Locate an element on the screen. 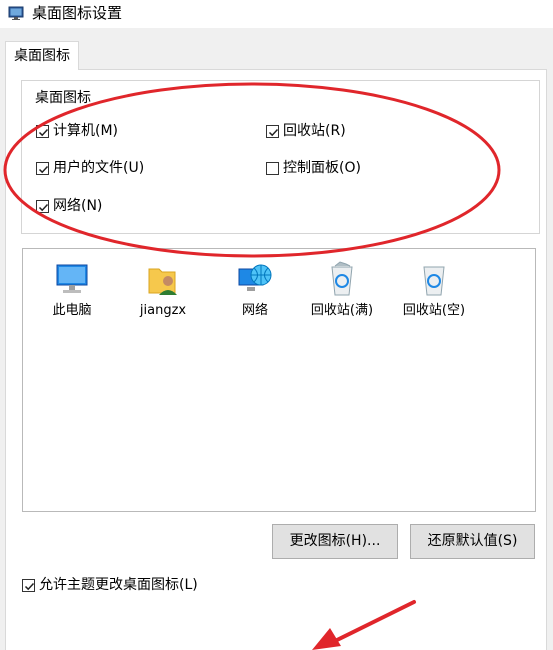 The image size is (553, 650). recycle-bin-empty-icon is located at coordinates (434, 279).